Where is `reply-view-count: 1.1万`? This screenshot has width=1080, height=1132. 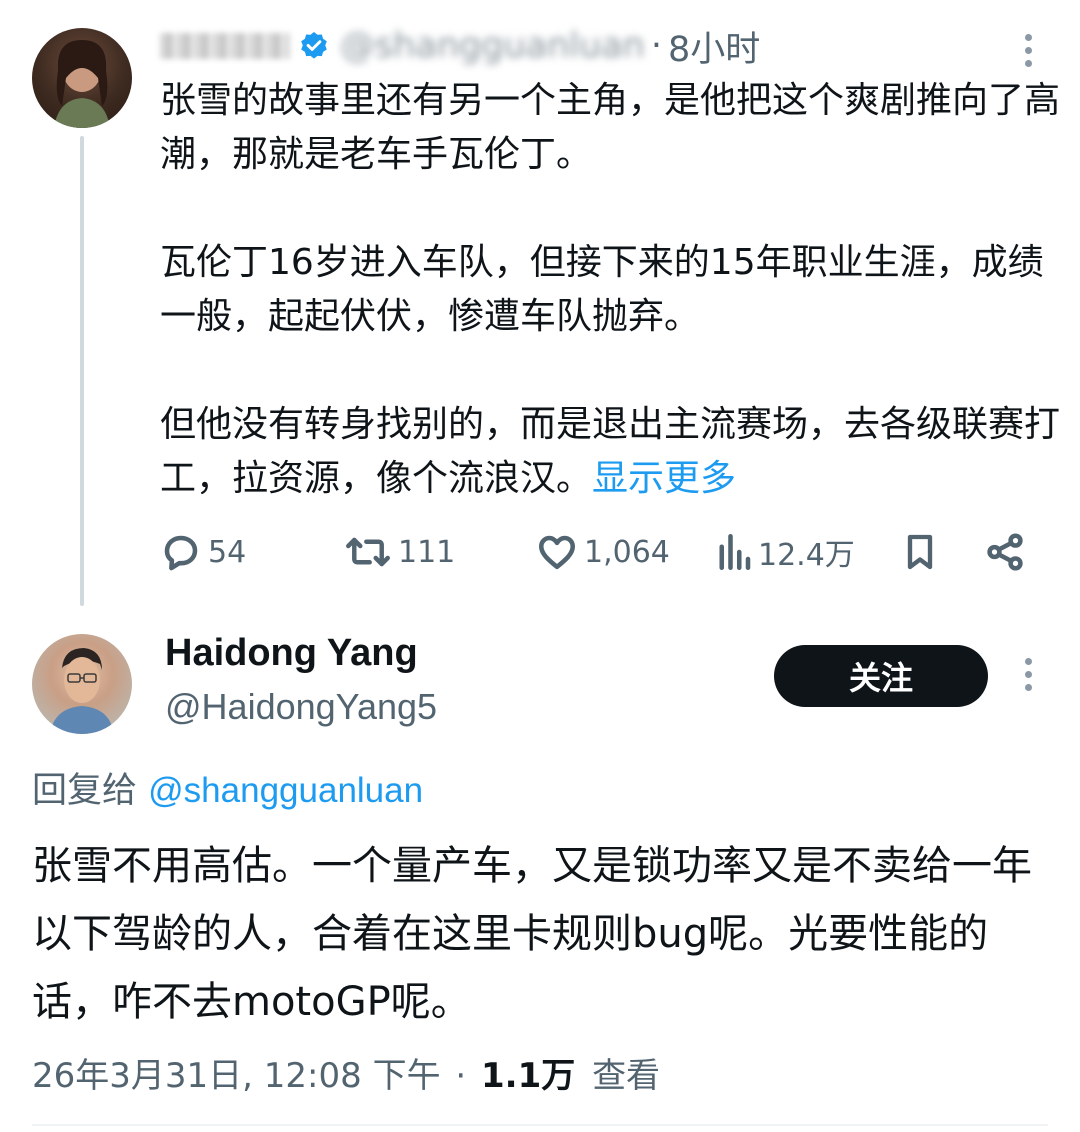
reply-view-count: 1.1万 is located at coordinates (528, 1076).